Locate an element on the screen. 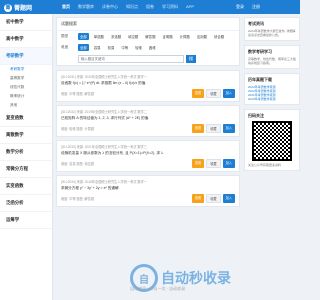 This screenshot has height=300, width=320. news-card: 考试资讯 2024年考研数学大纲已发布, 详细解读请点击查看最新公告。 is located at coordinates (272, 29).